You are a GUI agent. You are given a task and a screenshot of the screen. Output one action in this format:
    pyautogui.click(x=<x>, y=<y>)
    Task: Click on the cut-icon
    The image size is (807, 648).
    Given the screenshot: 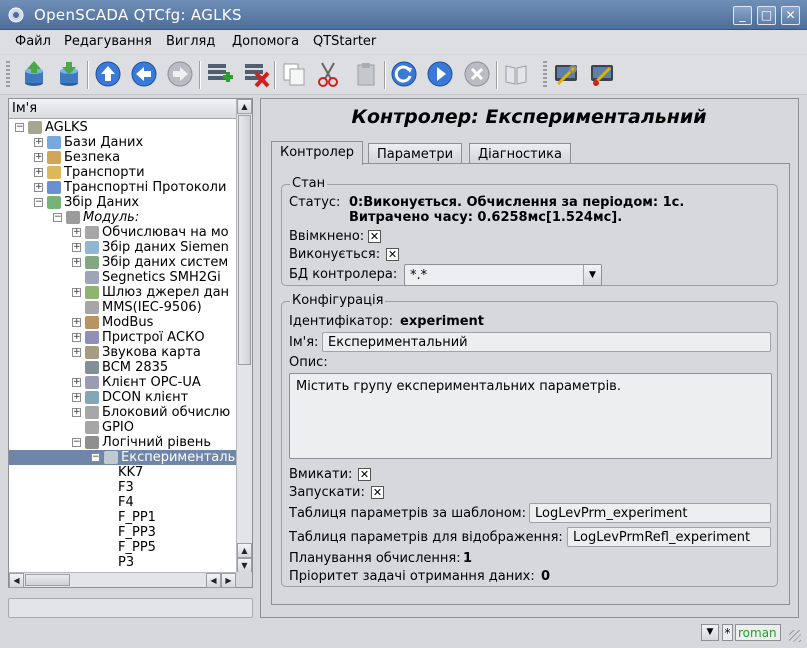 What is the action you would take?
    pyautogui.click(x=328, y=74)
    